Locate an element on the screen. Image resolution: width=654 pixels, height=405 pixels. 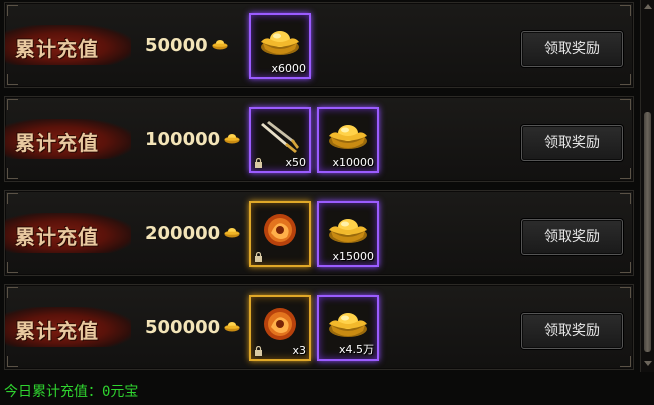
tier-amount: 50000 is located at coordinates (186, 45).